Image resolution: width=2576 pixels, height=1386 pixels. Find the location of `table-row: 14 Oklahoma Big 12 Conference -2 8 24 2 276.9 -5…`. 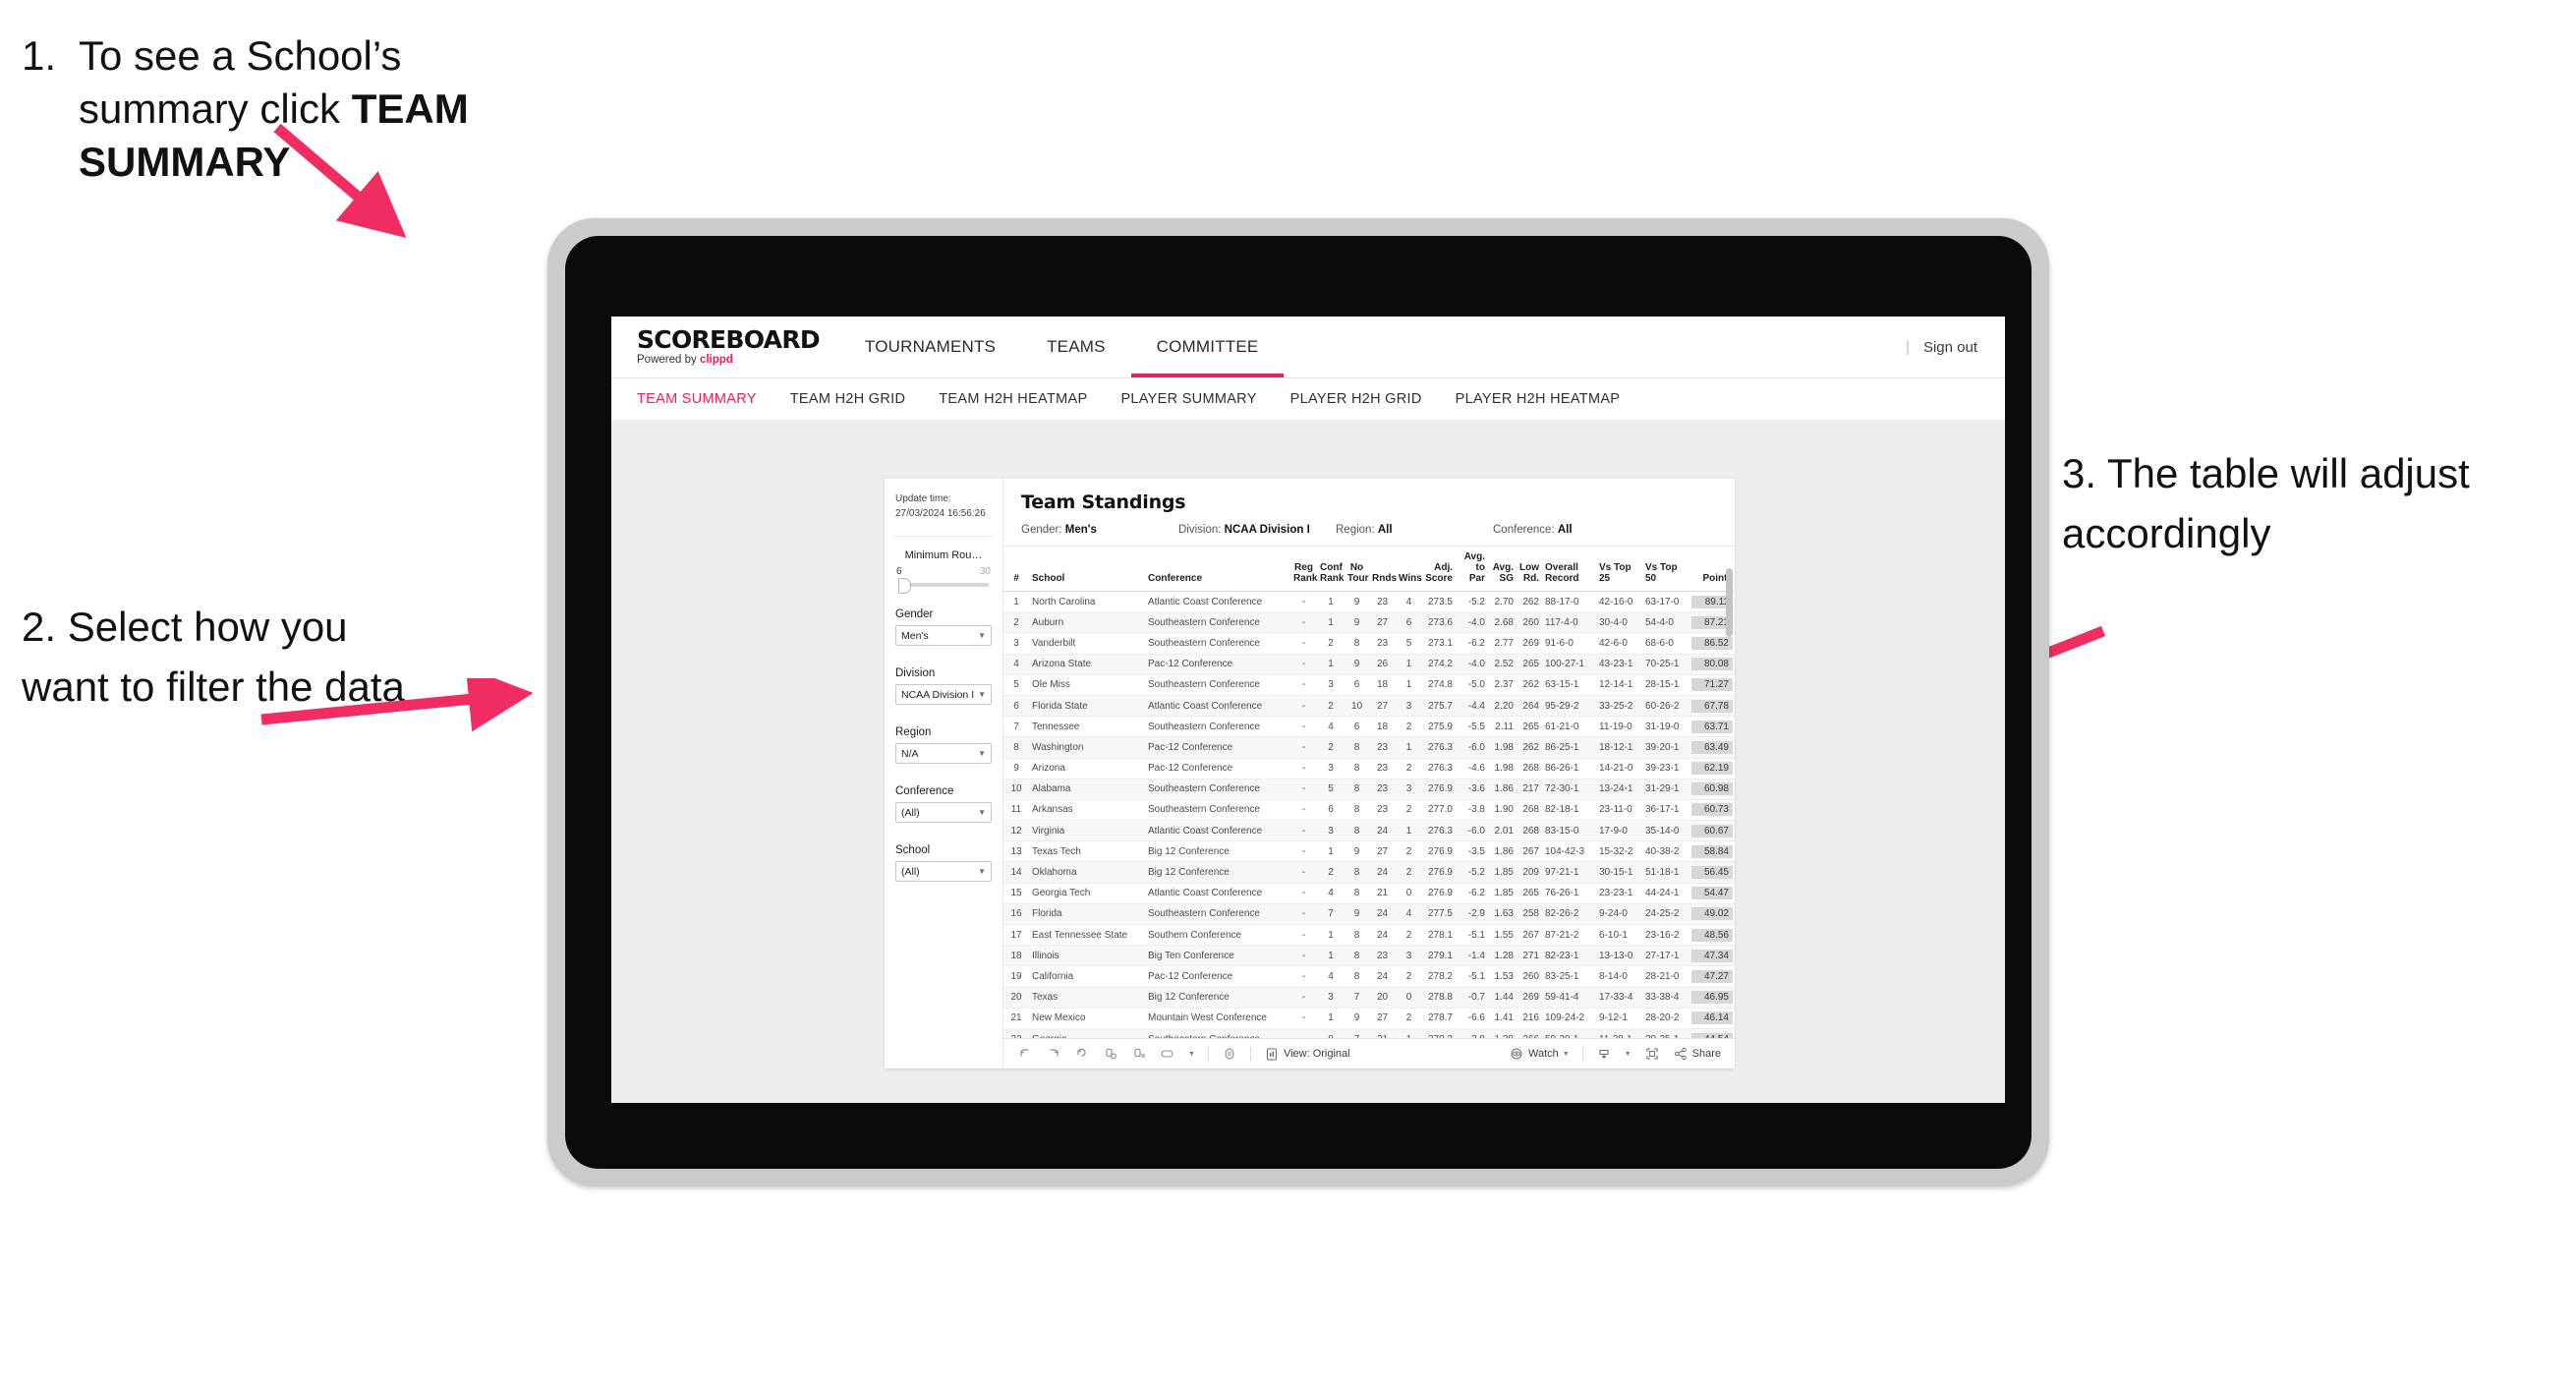

table-row: 14 Oklahoma Big 12 Conference -2 8 24 2 276.9 -5… is located at coordinates (1369, 872).